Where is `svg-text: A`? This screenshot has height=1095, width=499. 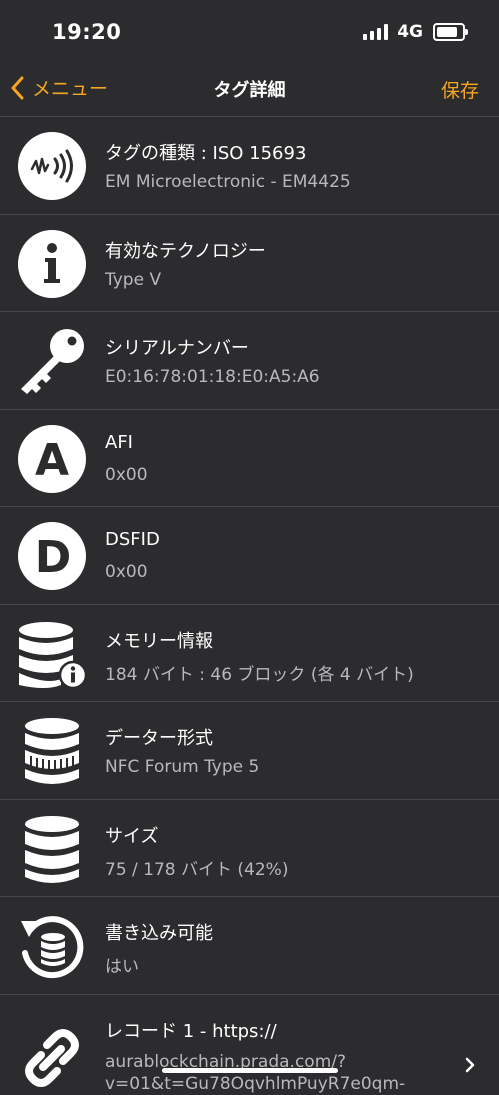 svg-text: A is located at coordinates (52, 460).